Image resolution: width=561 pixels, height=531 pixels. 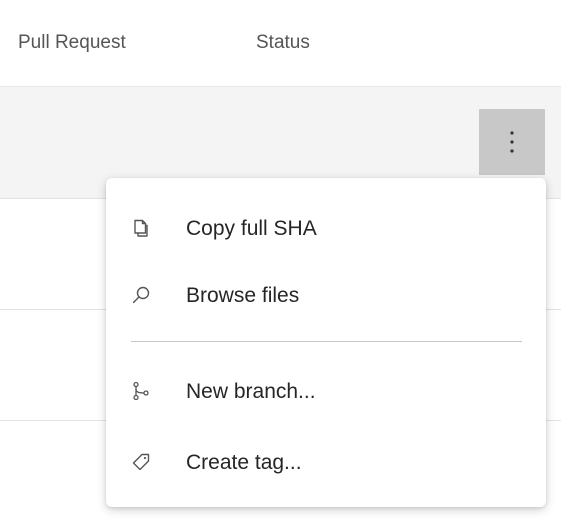 I want to click on more-vertical-icon, so click(x=512, y=142).